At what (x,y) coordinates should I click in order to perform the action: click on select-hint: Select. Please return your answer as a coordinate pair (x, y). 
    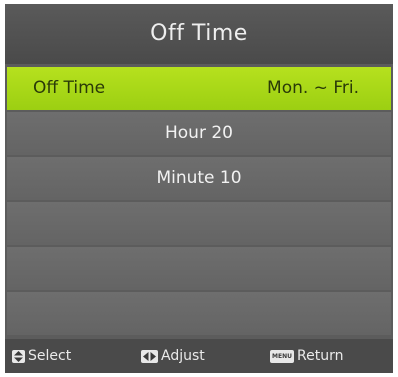
    Looking at the image, I should click on (41, 356).